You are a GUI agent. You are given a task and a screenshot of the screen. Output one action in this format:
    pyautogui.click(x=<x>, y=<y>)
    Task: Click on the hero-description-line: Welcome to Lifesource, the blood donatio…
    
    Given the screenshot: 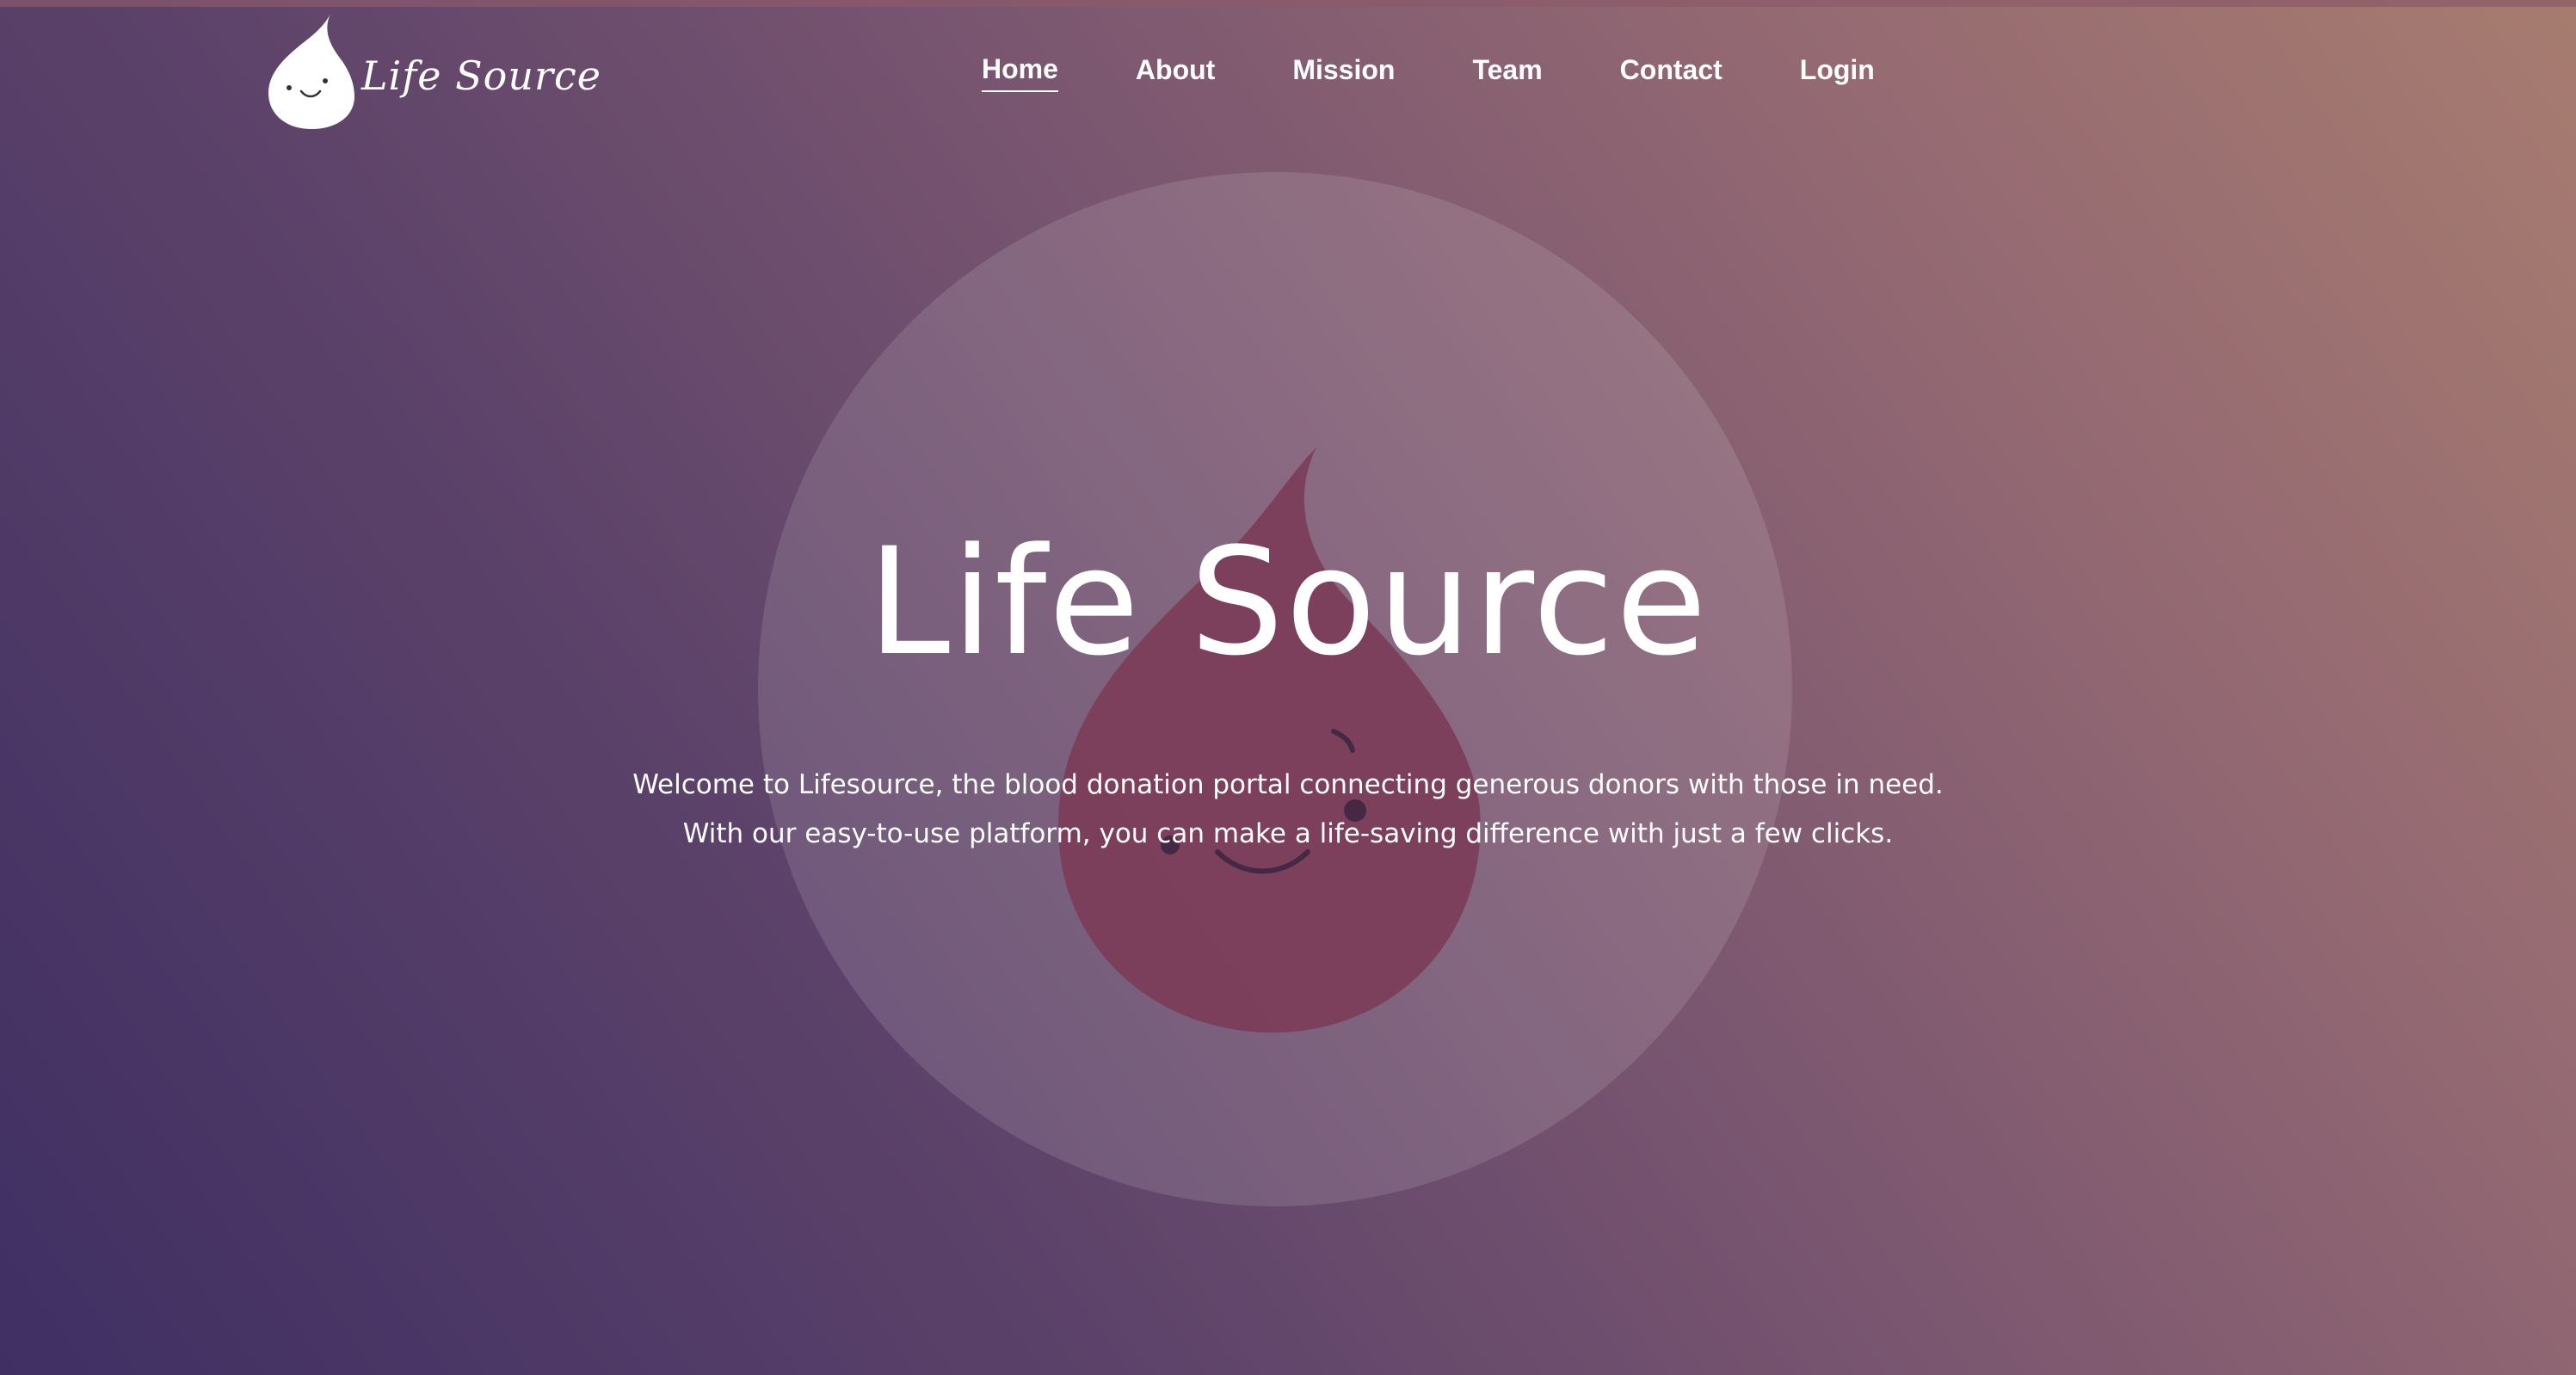 What is the action you would take?
    pyautogui.click(x=1288, y=785)
    